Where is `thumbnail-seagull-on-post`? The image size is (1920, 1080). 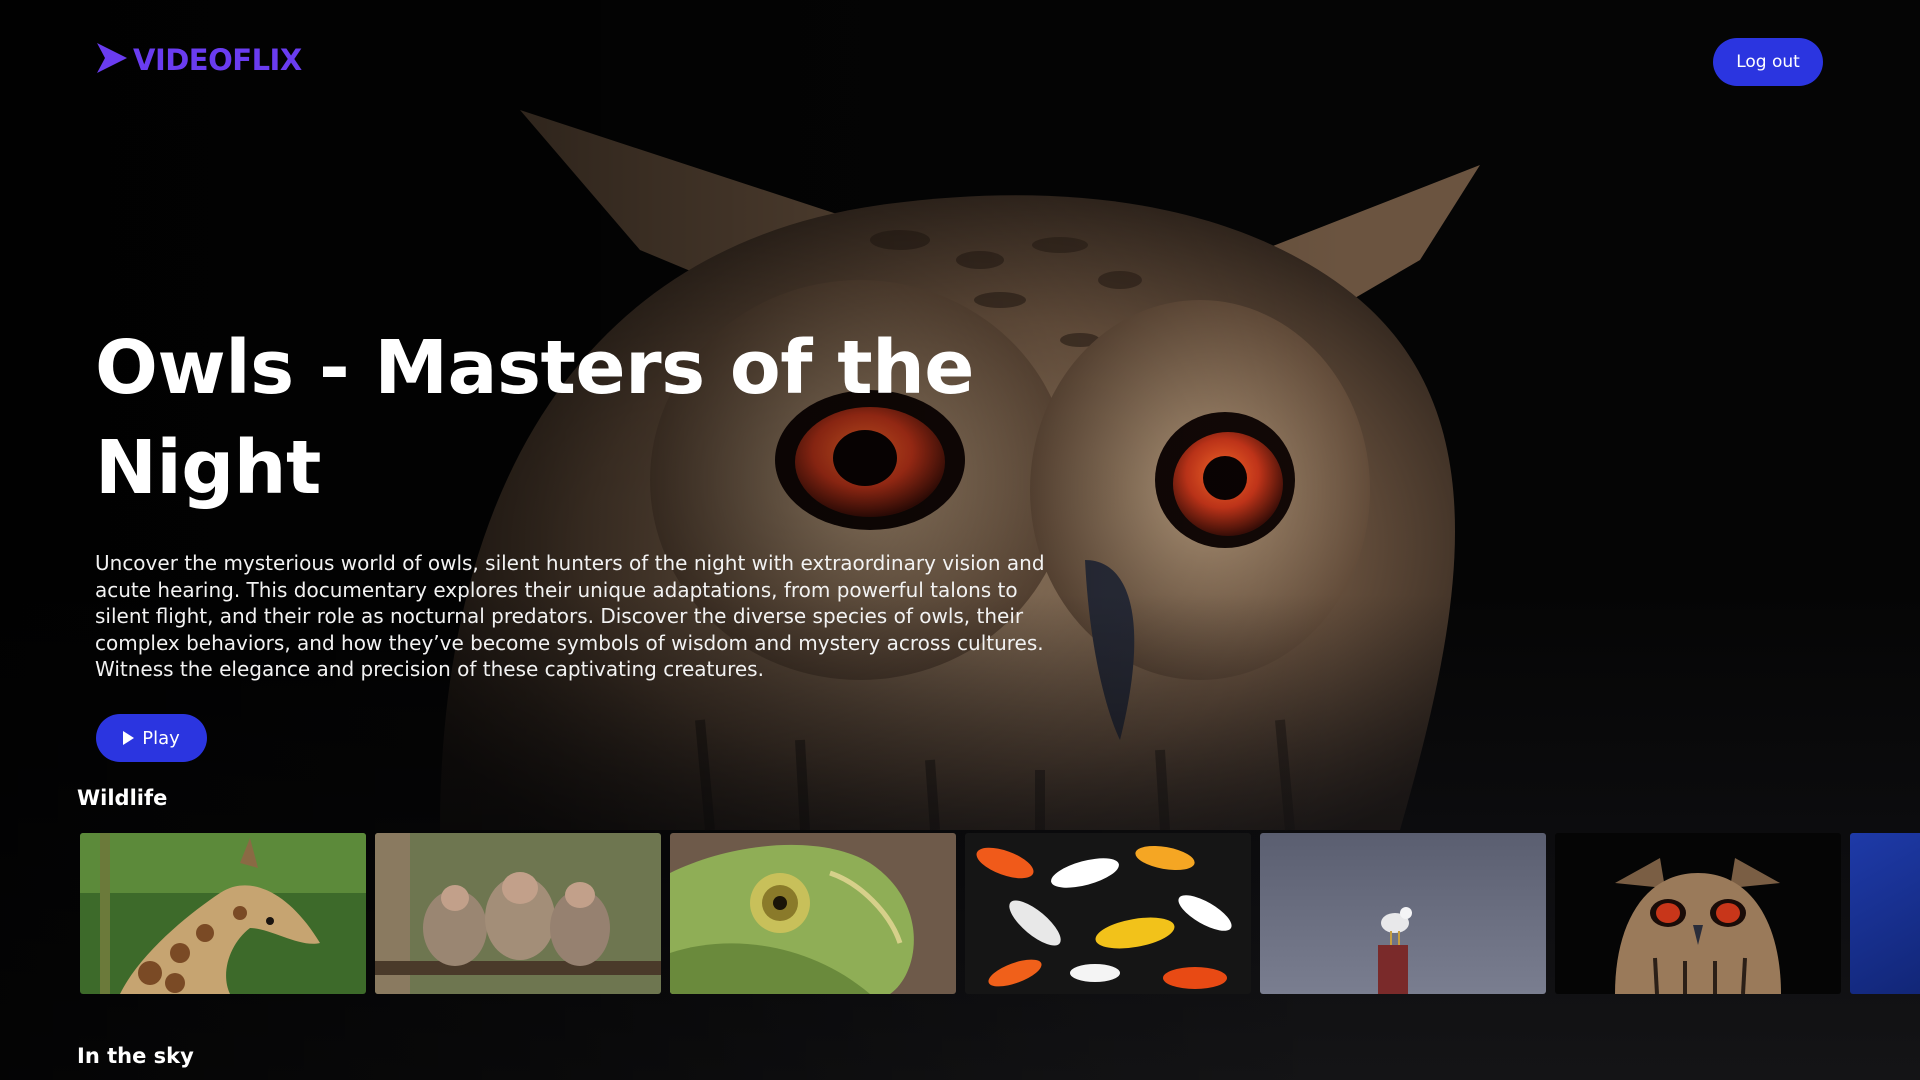 thumbnail-seagull-on-post is located at coordinates (1403, 913).